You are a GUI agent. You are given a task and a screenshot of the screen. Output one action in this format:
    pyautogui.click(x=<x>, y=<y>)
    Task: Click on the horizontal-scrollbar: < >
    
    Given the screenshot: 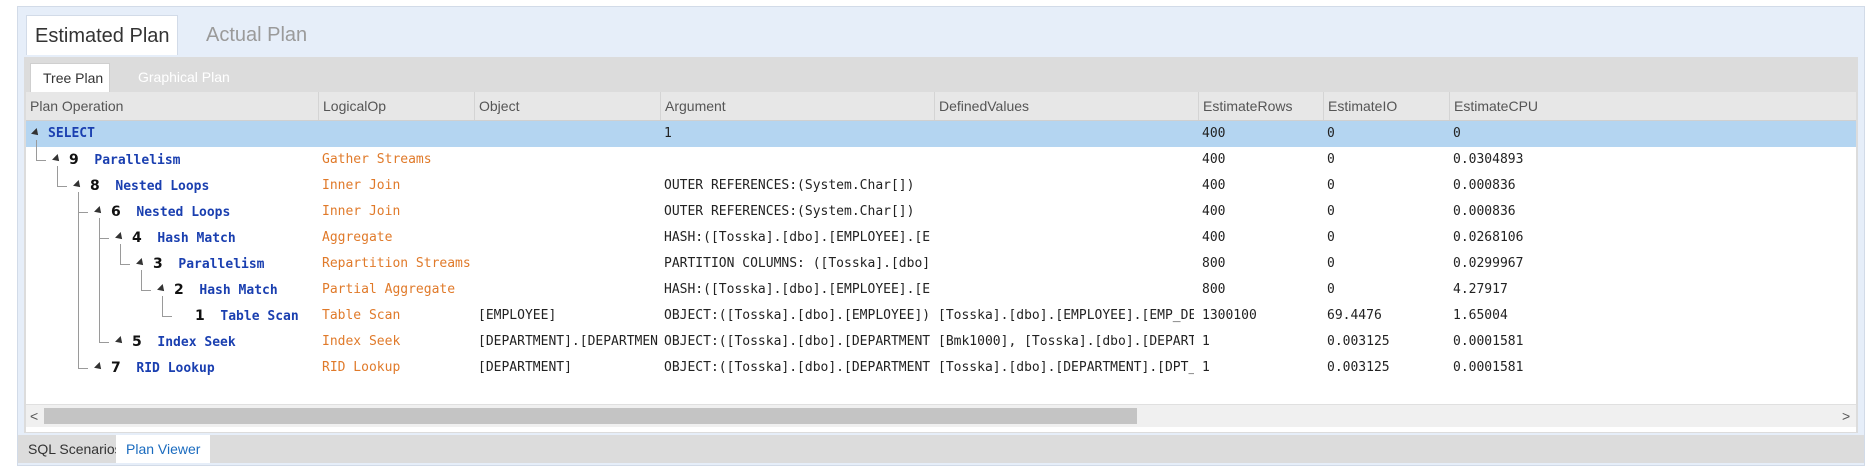 What is the action you would take?
    pyautogui.click(x=941, y=415)
    